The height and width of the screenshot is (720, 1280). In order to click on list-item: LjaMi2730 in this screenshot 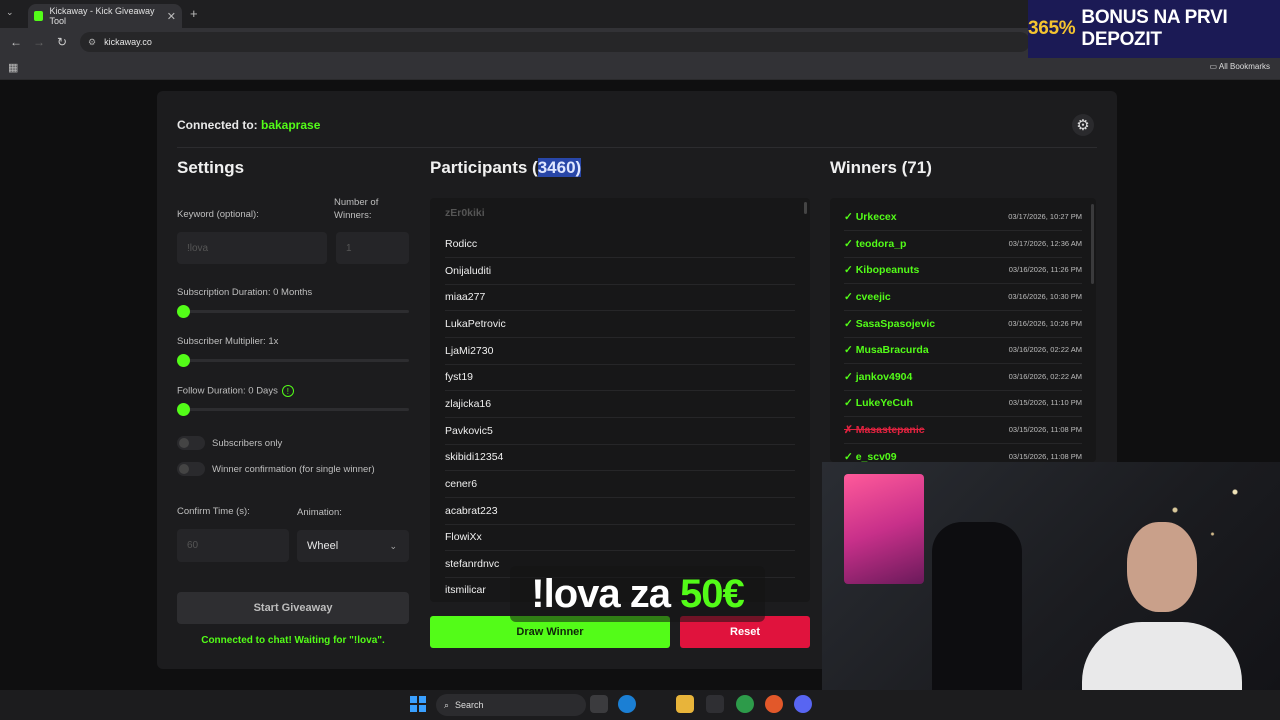, I will do `click(620, 351)`.